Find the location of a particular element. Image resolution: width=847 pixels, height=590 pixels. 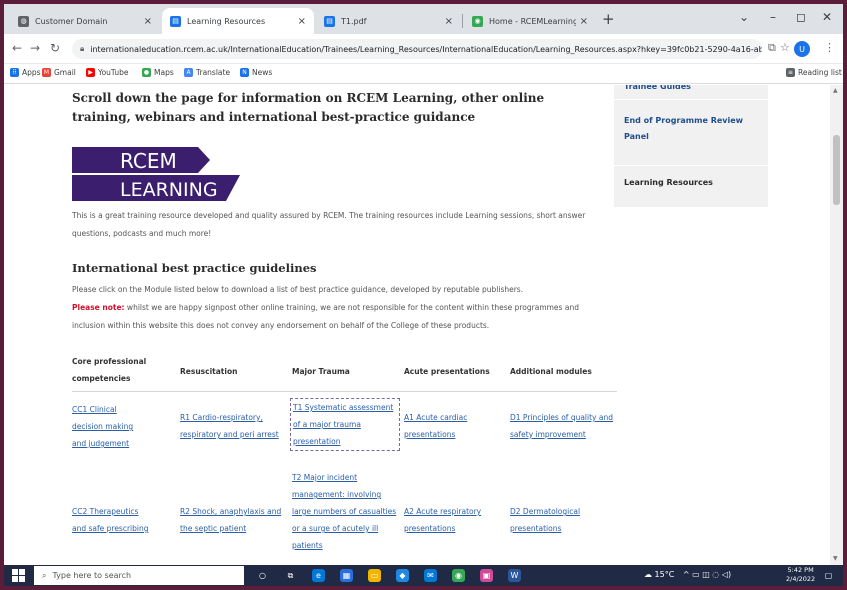

reading-list-label: Reading list is located at coordinates (820, 72).